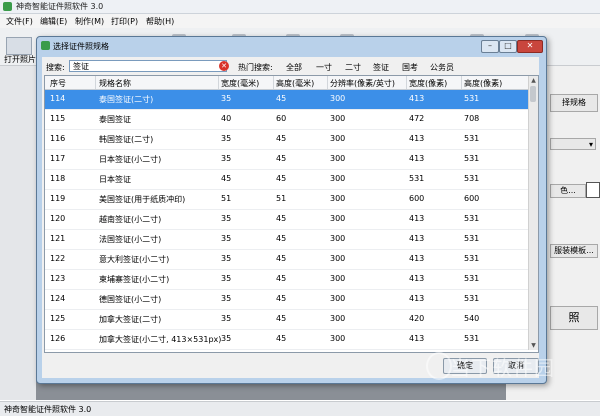 This screenshot has width=600, height=416. Describe the element at coordinates (18, 233) in the screenshot. I see `left-panel` at that location.